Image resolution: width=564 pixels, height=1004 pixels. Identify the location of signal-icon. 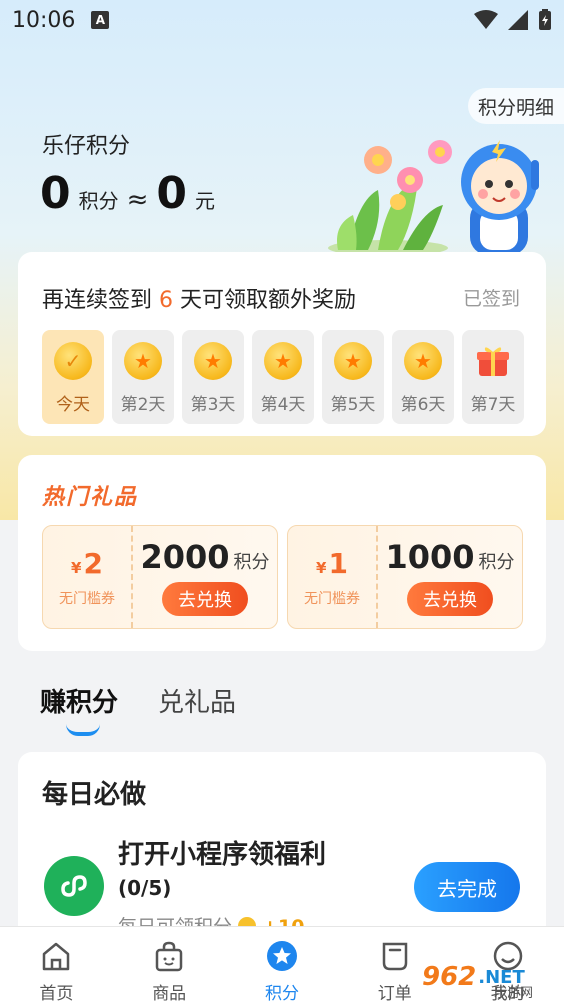
(518, 20).